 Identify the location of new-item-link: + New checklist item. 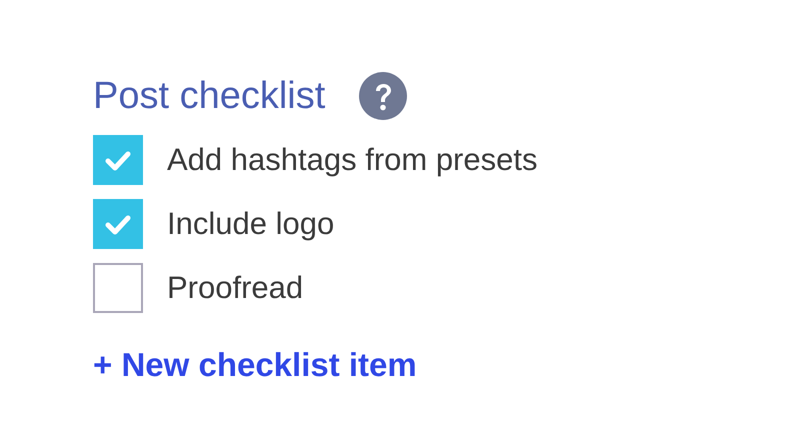
(255, 365).